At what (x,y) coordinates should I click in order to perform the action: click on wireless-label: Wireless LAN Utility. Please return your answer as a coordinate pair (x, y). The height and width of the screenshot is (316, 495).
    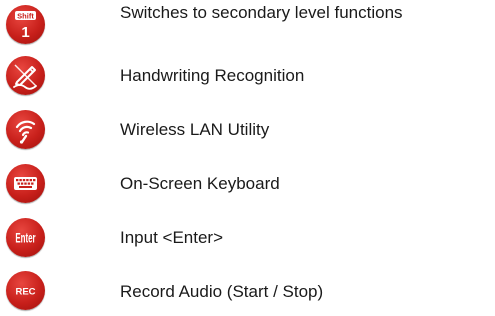
    Looking at the image, I should click on (195, 129).